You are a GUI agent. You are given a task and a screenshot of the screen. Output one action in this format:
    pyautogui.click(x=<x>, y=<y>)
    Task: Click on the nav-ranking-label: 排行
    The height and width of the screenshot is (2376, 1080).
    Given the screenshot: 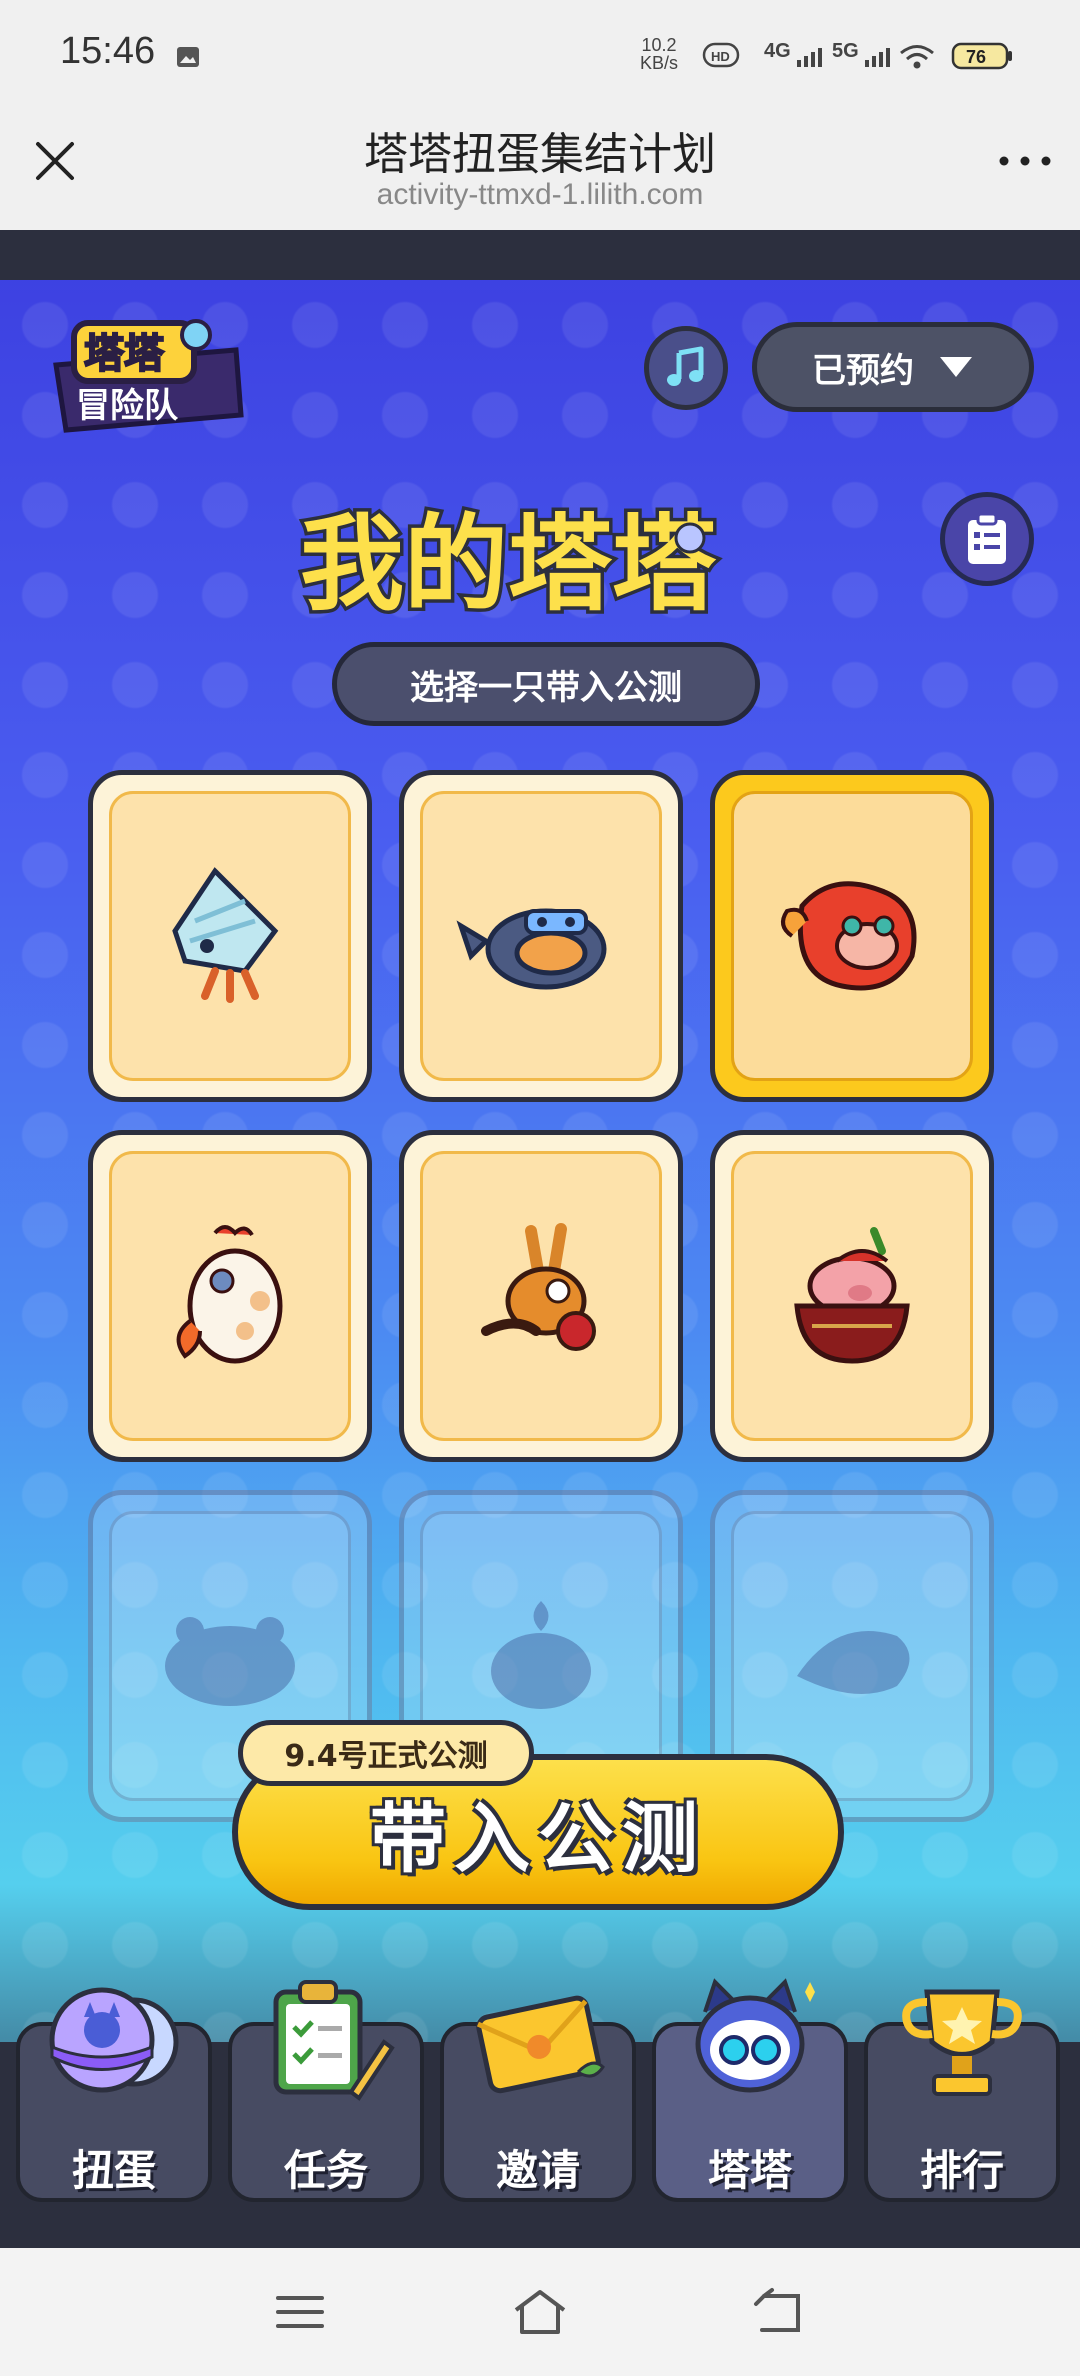 What is the action you would take?
    pyautogui.click(x=961, y=2170)
    